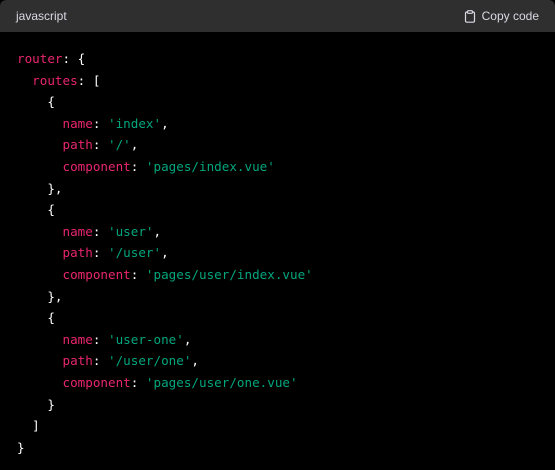 This screenshot has width=555, height=470. What do you see at coordinates (277, 232) in the screenshot?
I see `code-line: name: 'user',` at bounding box center [277, 232].